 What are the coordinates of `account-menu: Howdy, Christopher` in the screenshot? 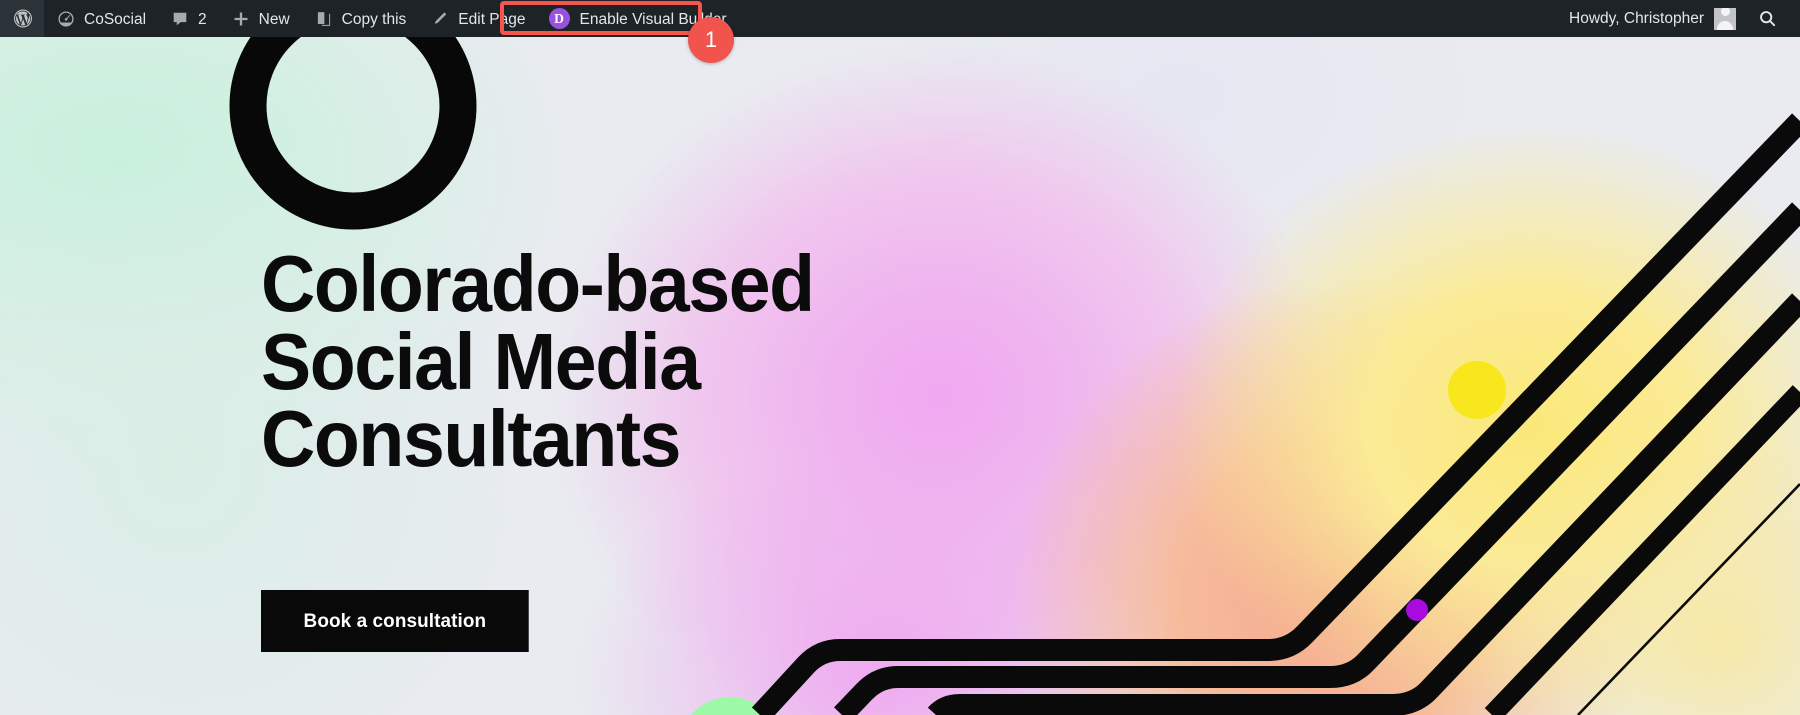 It's located at (1652, 18).